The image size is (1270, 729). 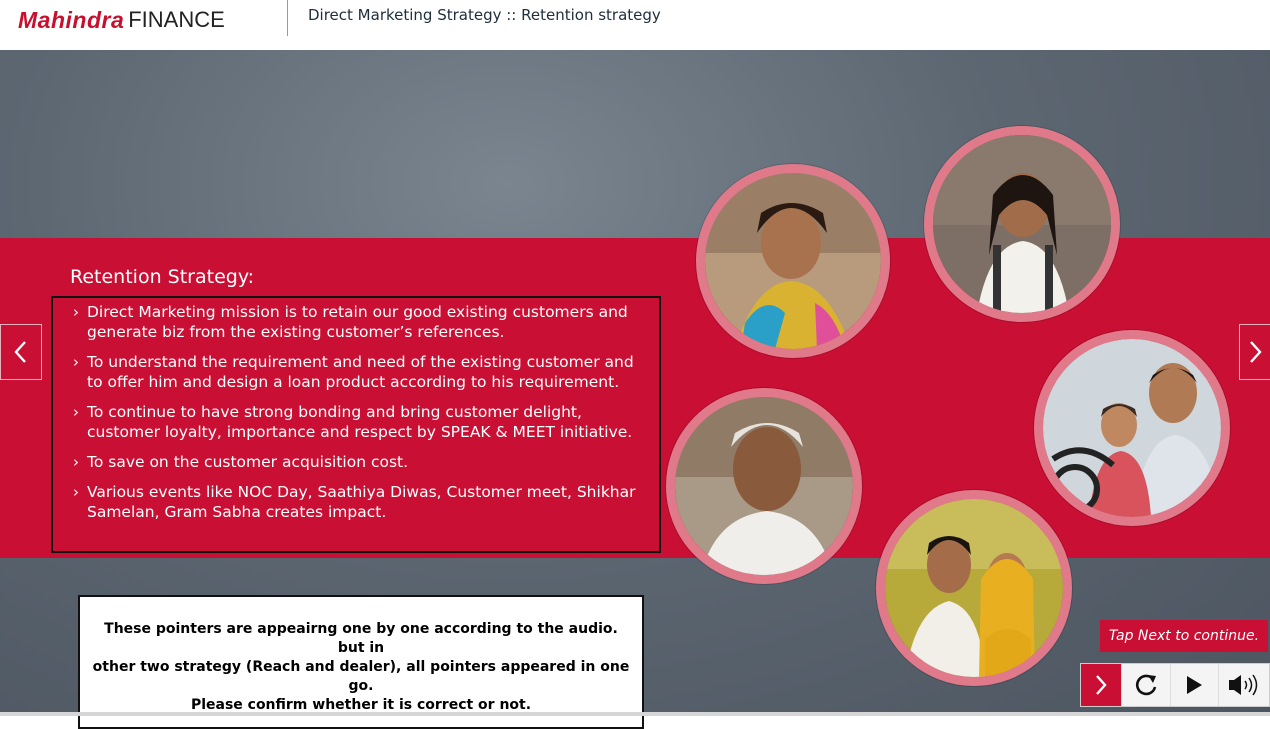 What do you see at coordinates (1184, 636) in the screenshot?
I see `tap-next-prompt: Tap Next to continue.` at bounding box center [1184, 636].